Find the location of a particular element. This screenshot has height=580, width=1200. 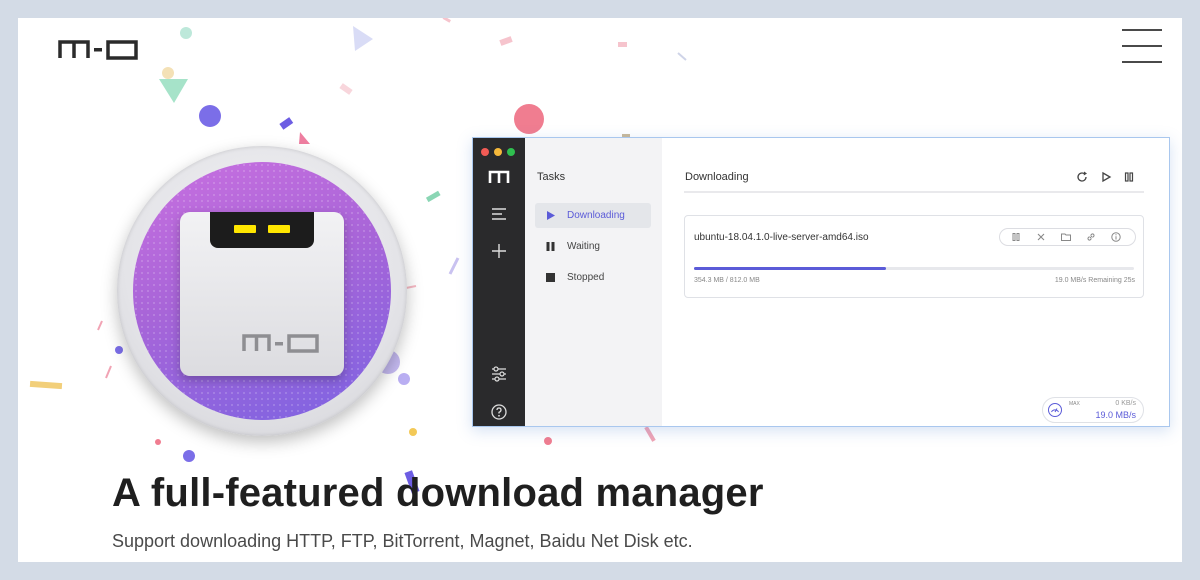

app-icon is located at coordinates (262, 291).